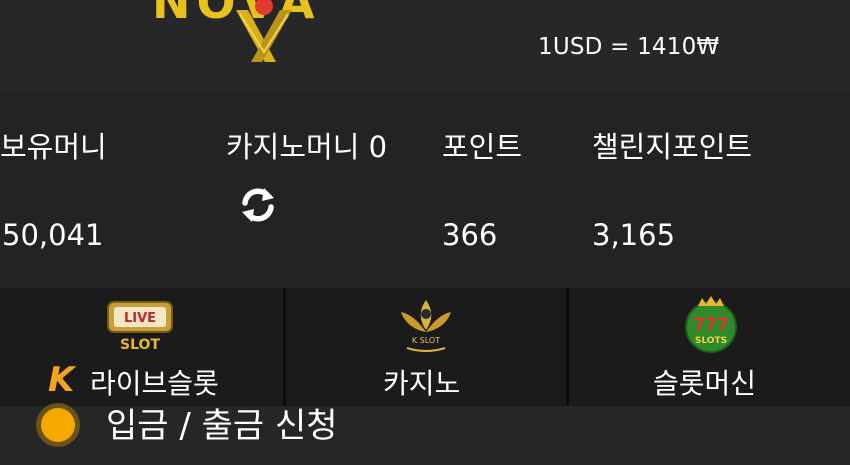 This screenshot has width=850, height=465. I want to click on stat-label-casino-money: 카지노머니 0, so click(307, 147).